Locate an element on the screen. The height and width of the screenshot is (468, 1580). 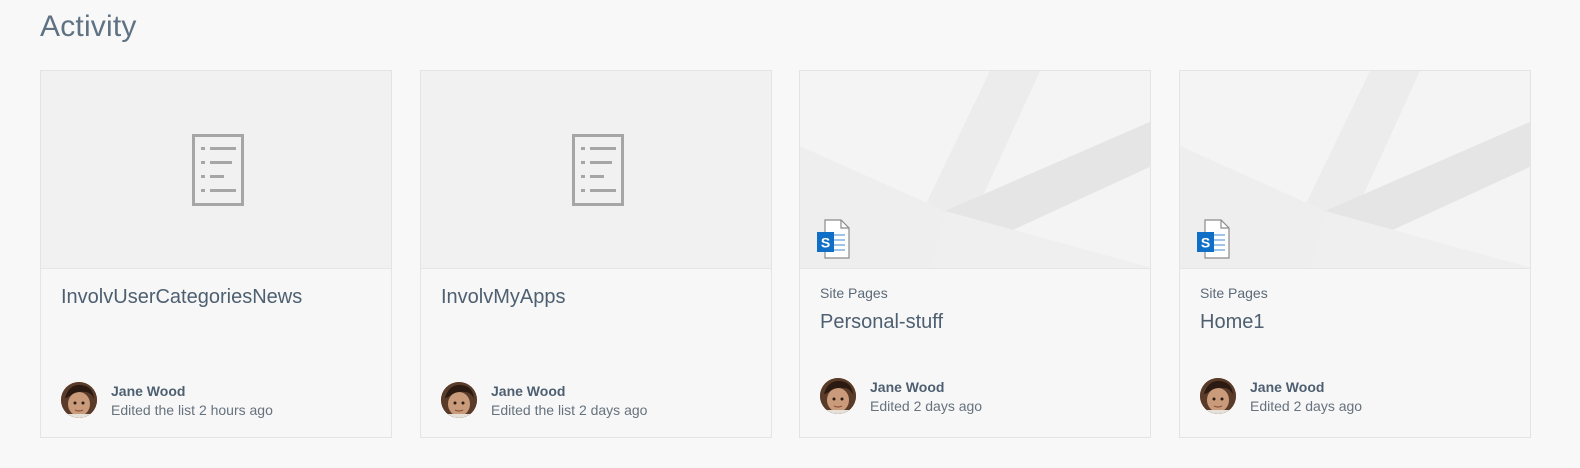
card-author: Jane Wood Edited the list 2 days ago is located at coordinates (601, 401).